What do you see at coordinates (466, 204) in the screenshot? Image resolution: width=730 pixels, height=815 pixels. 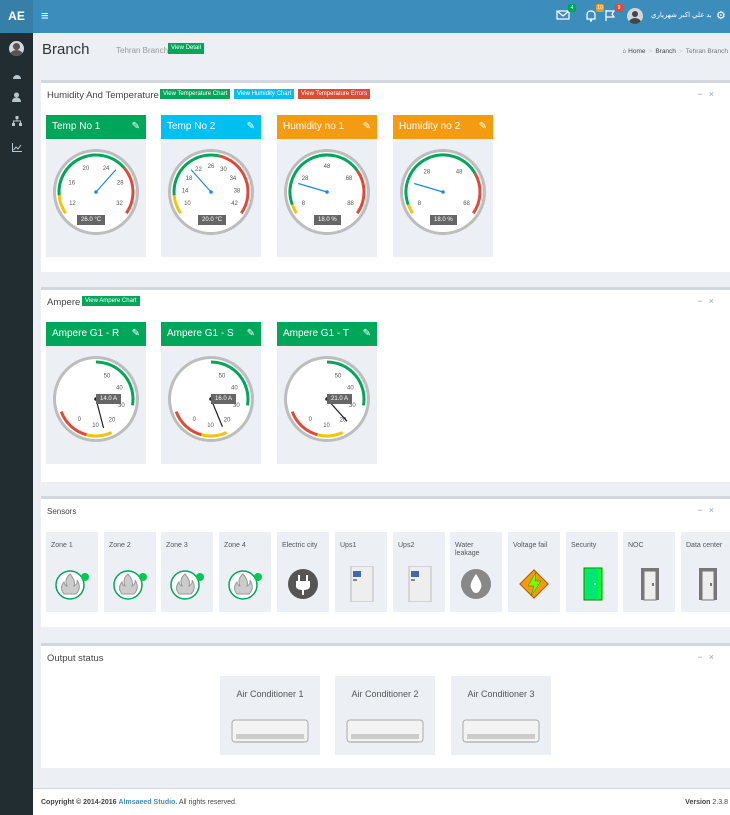 I see `gauge-tick-label: 68` at bounding box center [466, 204].